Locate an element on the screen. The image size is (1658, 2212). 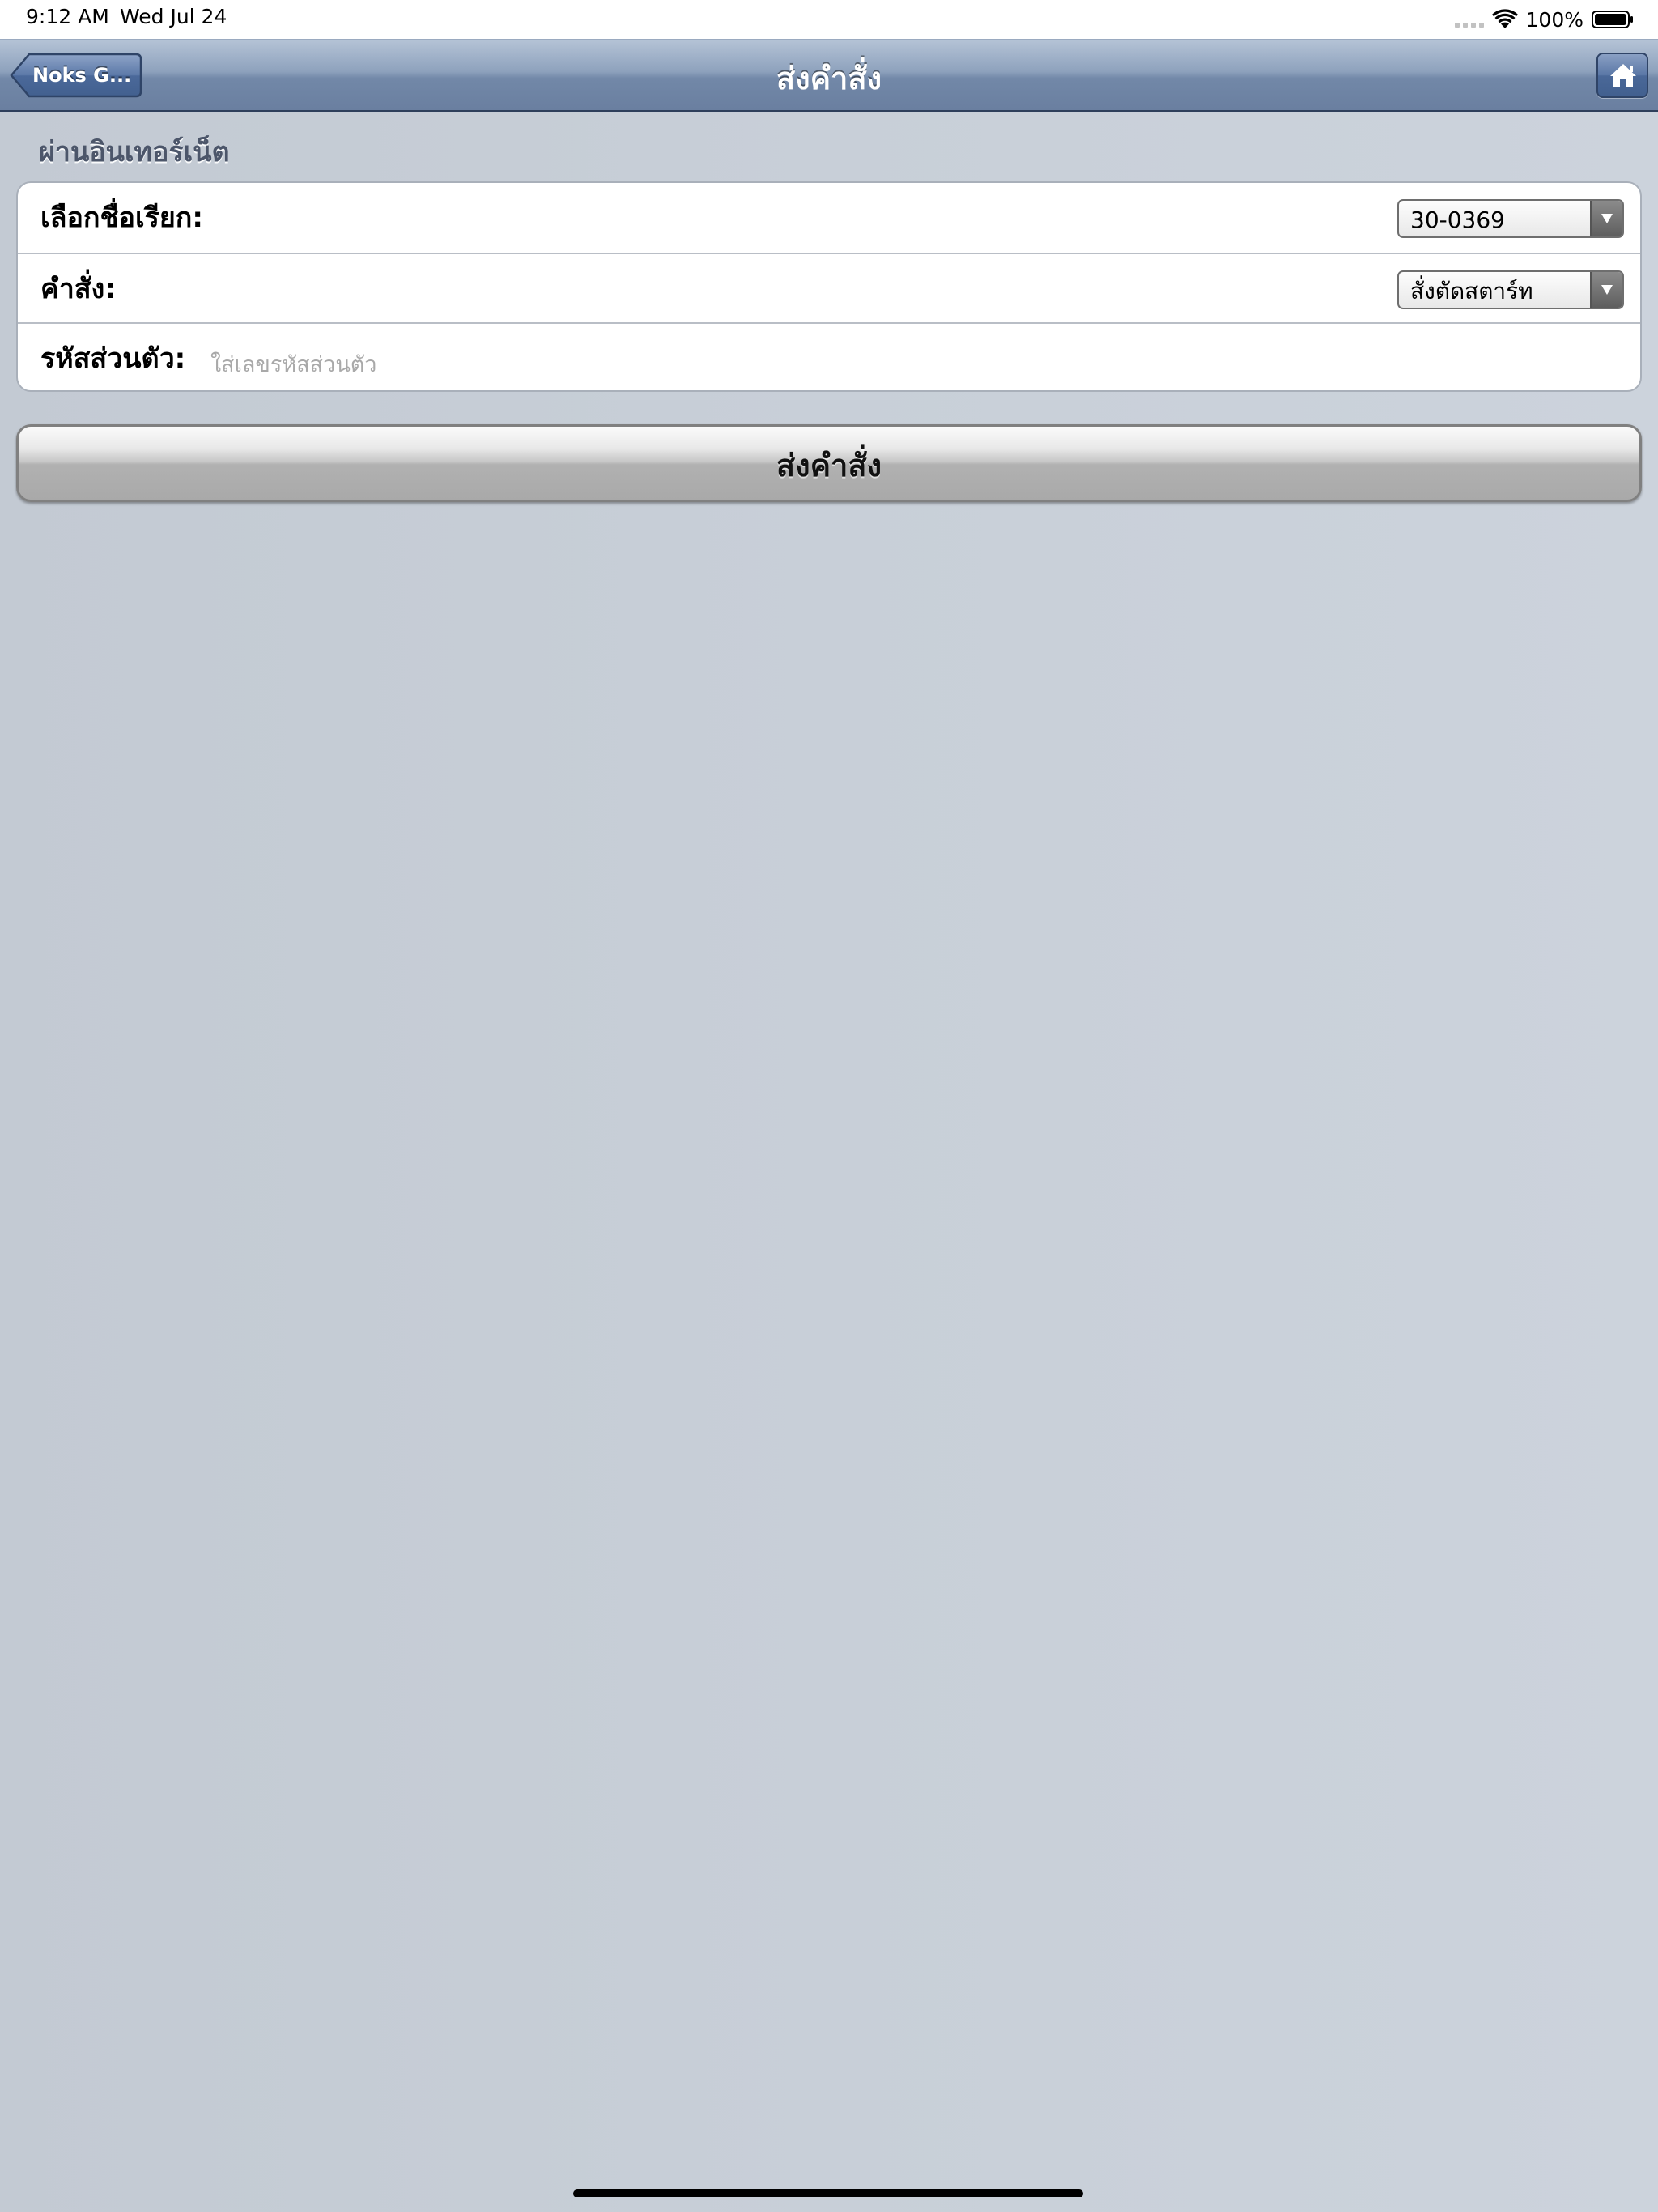
page-title: ส่งคำสั่ง is located at coordinates (829, 78).